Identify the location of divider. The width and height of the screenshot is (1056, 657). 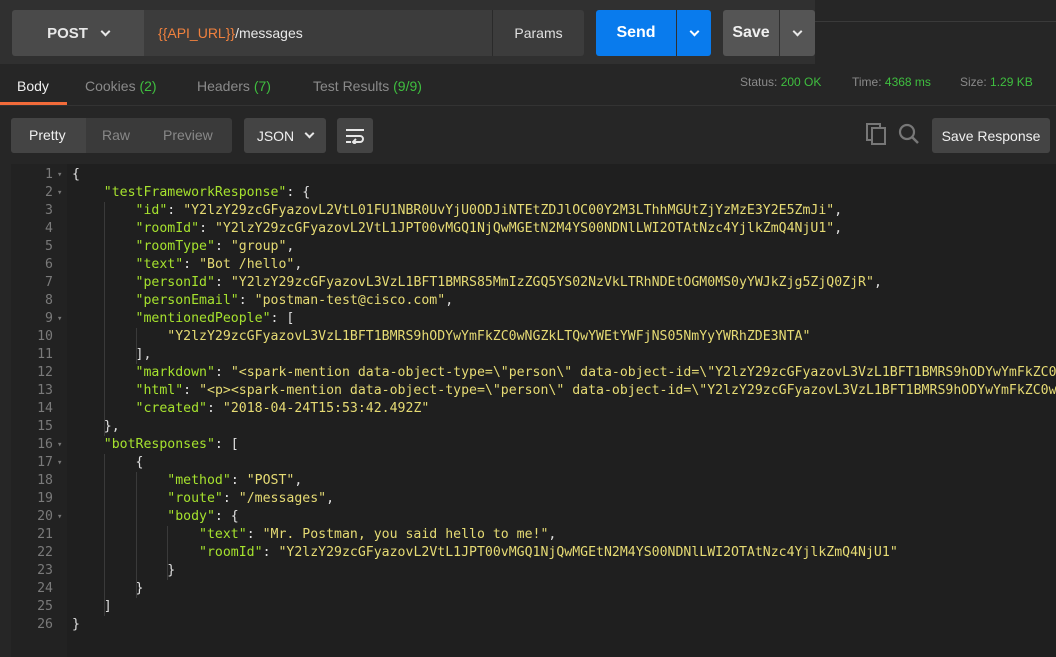
(935, 21).